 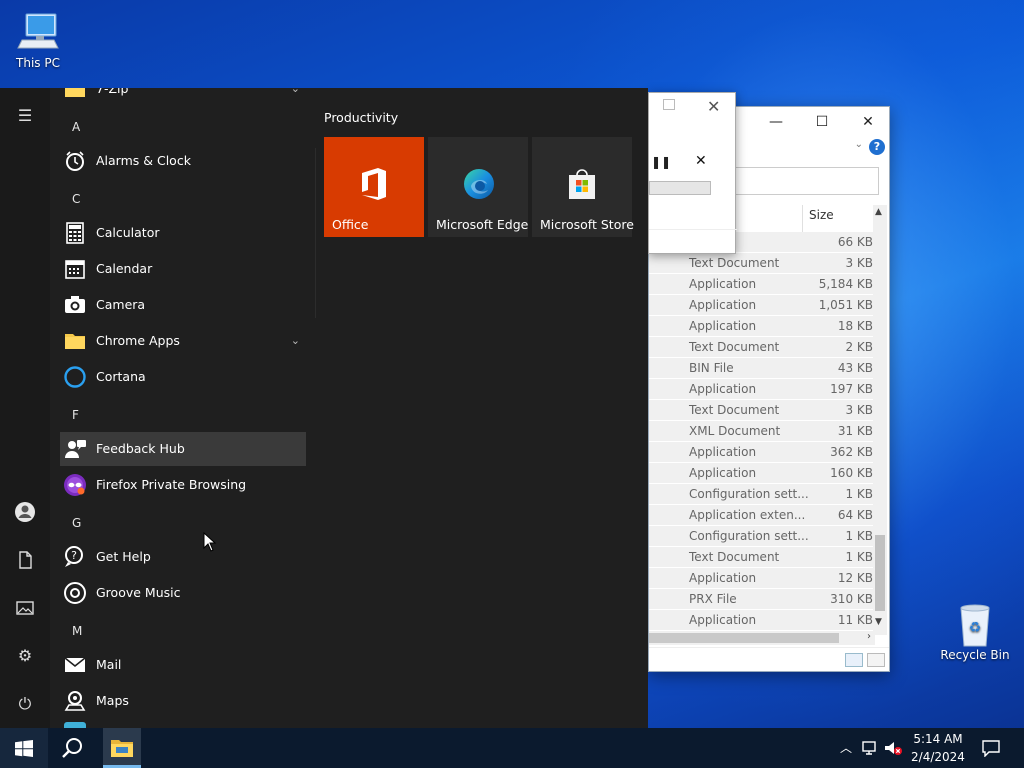 I want to click on start-button, so click(x=24, y=748).